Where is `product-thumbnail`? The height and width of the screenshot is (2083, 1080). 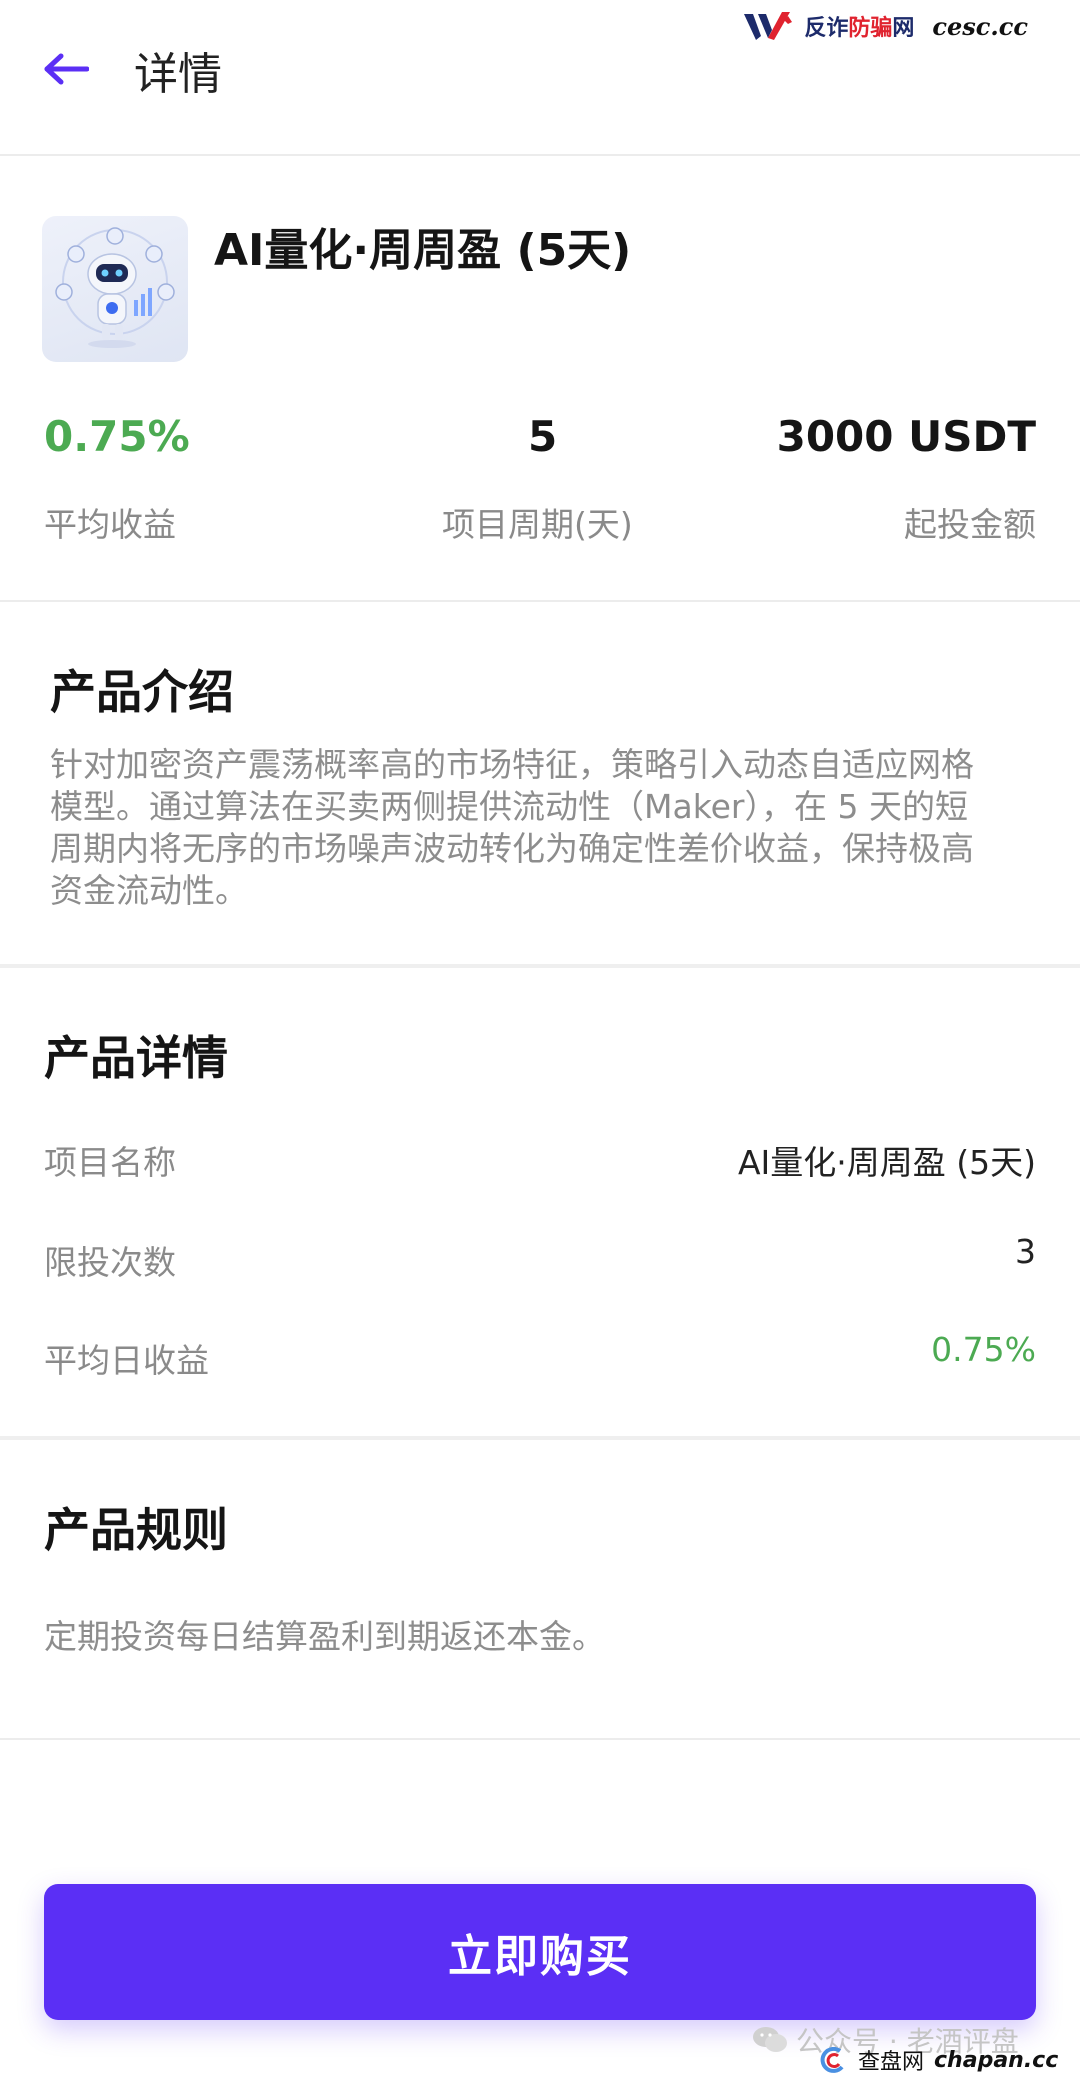 product-thumbnail is located at coordinates (115, 289).